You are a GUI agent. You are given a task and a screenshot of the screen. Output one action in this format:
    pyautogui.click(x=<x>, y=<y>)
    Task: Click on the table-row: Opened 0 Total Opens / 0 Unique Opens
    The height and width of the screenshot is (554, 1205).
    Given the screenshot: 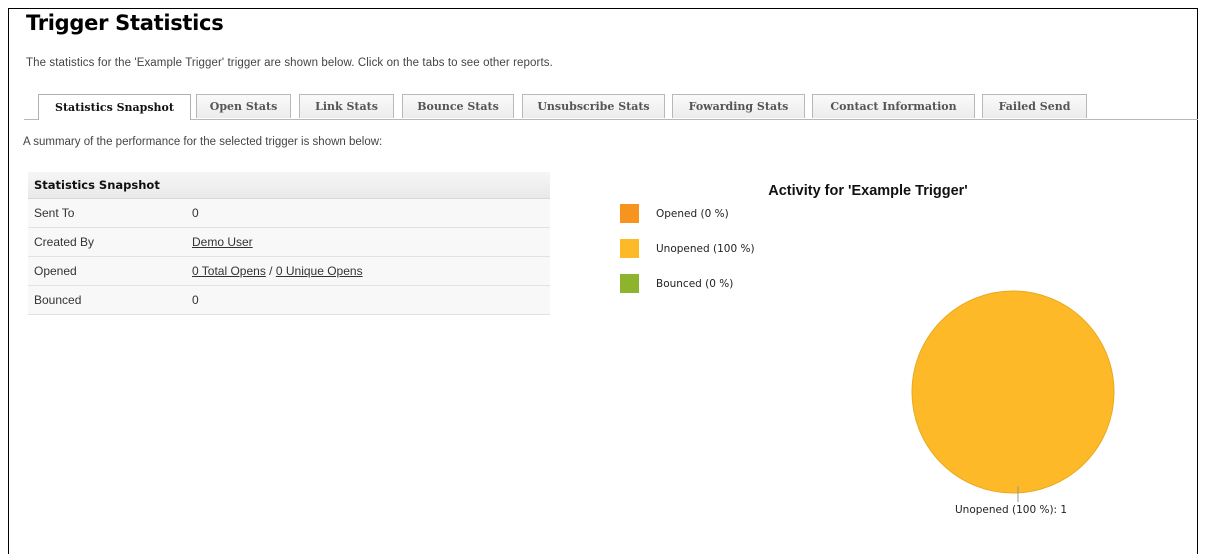 What is the action you would take?
    pyautogui.click(x=289, y=271)
    